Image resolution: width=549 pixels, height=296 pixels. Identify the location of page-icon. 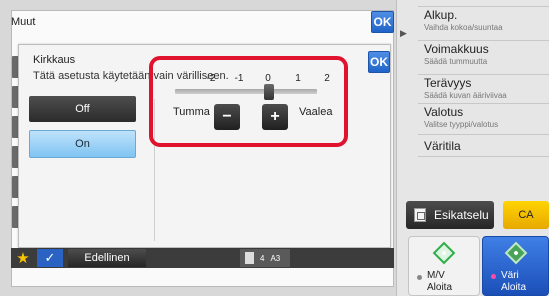
(249, 258).